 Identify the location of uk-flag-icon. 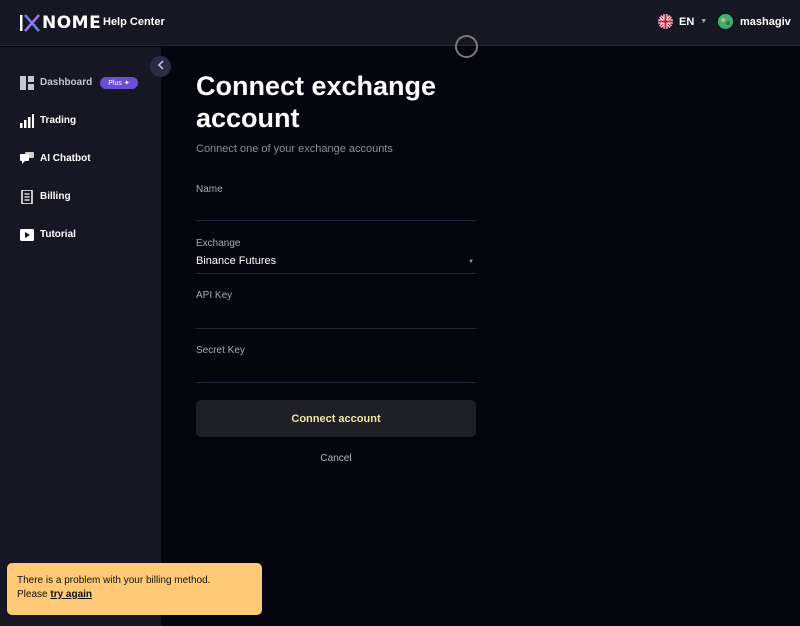
(665, 21).